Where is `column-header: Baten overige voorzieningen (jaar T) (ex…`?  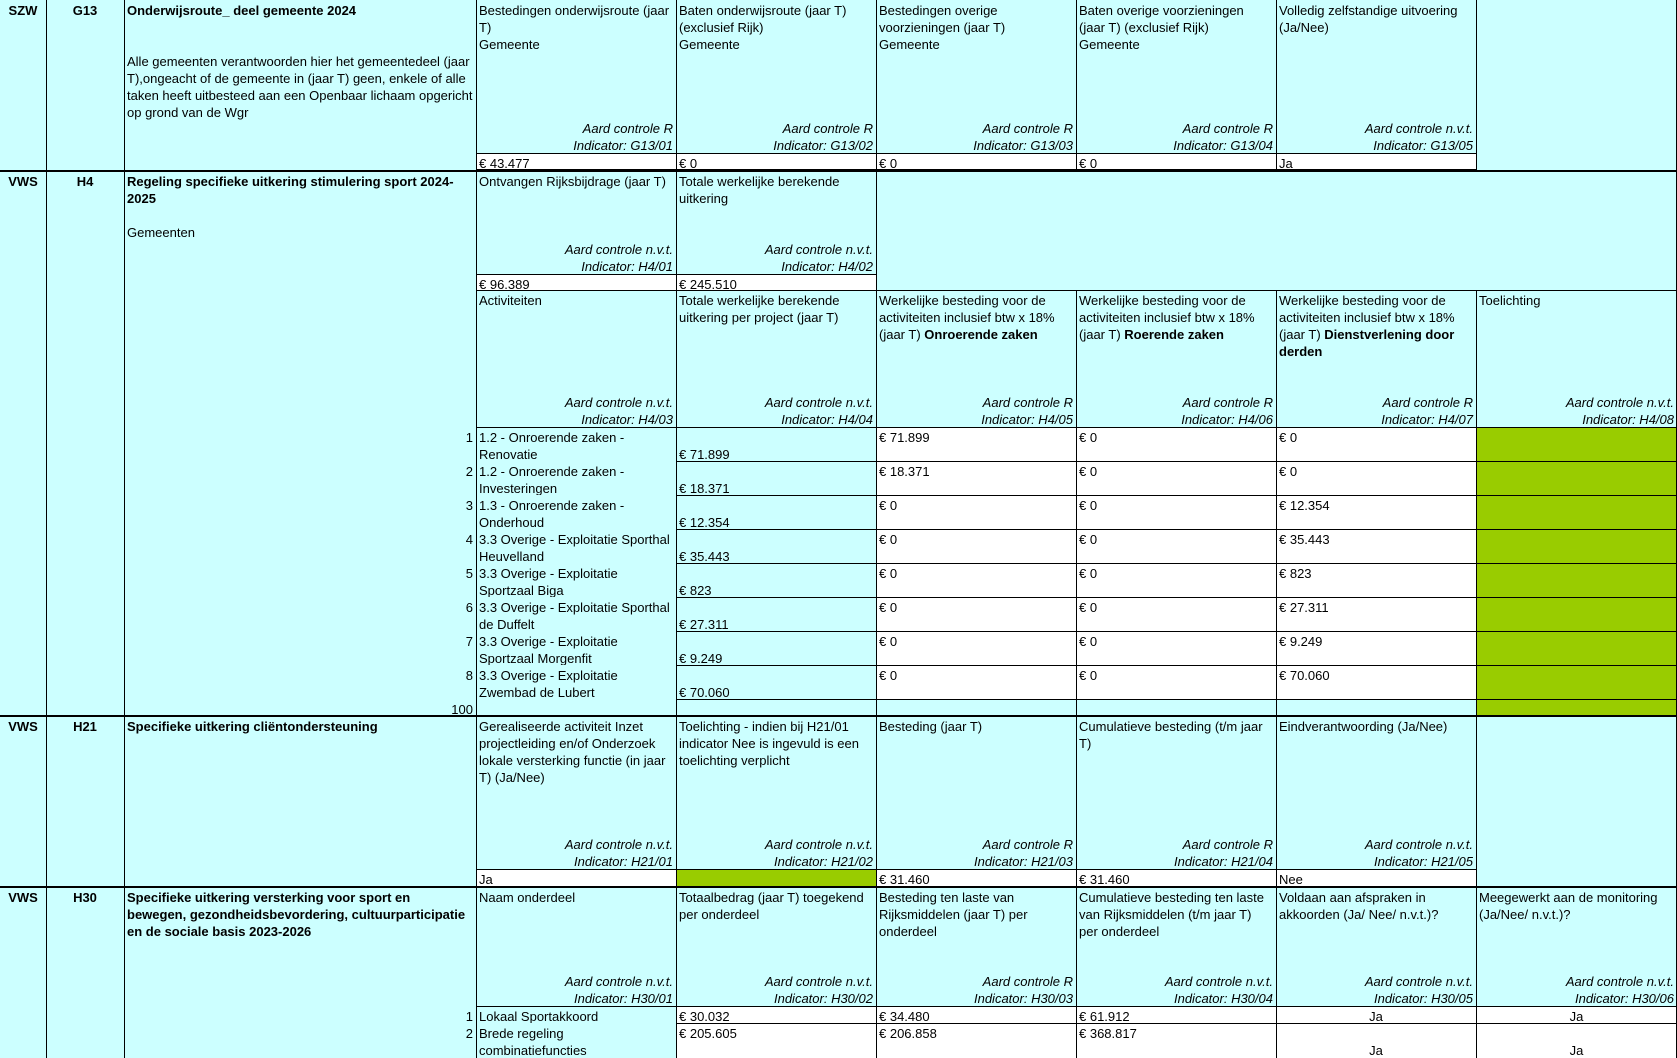 column-header: Baten overige voorzieningen (jaar T) (ex… is located at coordinates (1176, 59).